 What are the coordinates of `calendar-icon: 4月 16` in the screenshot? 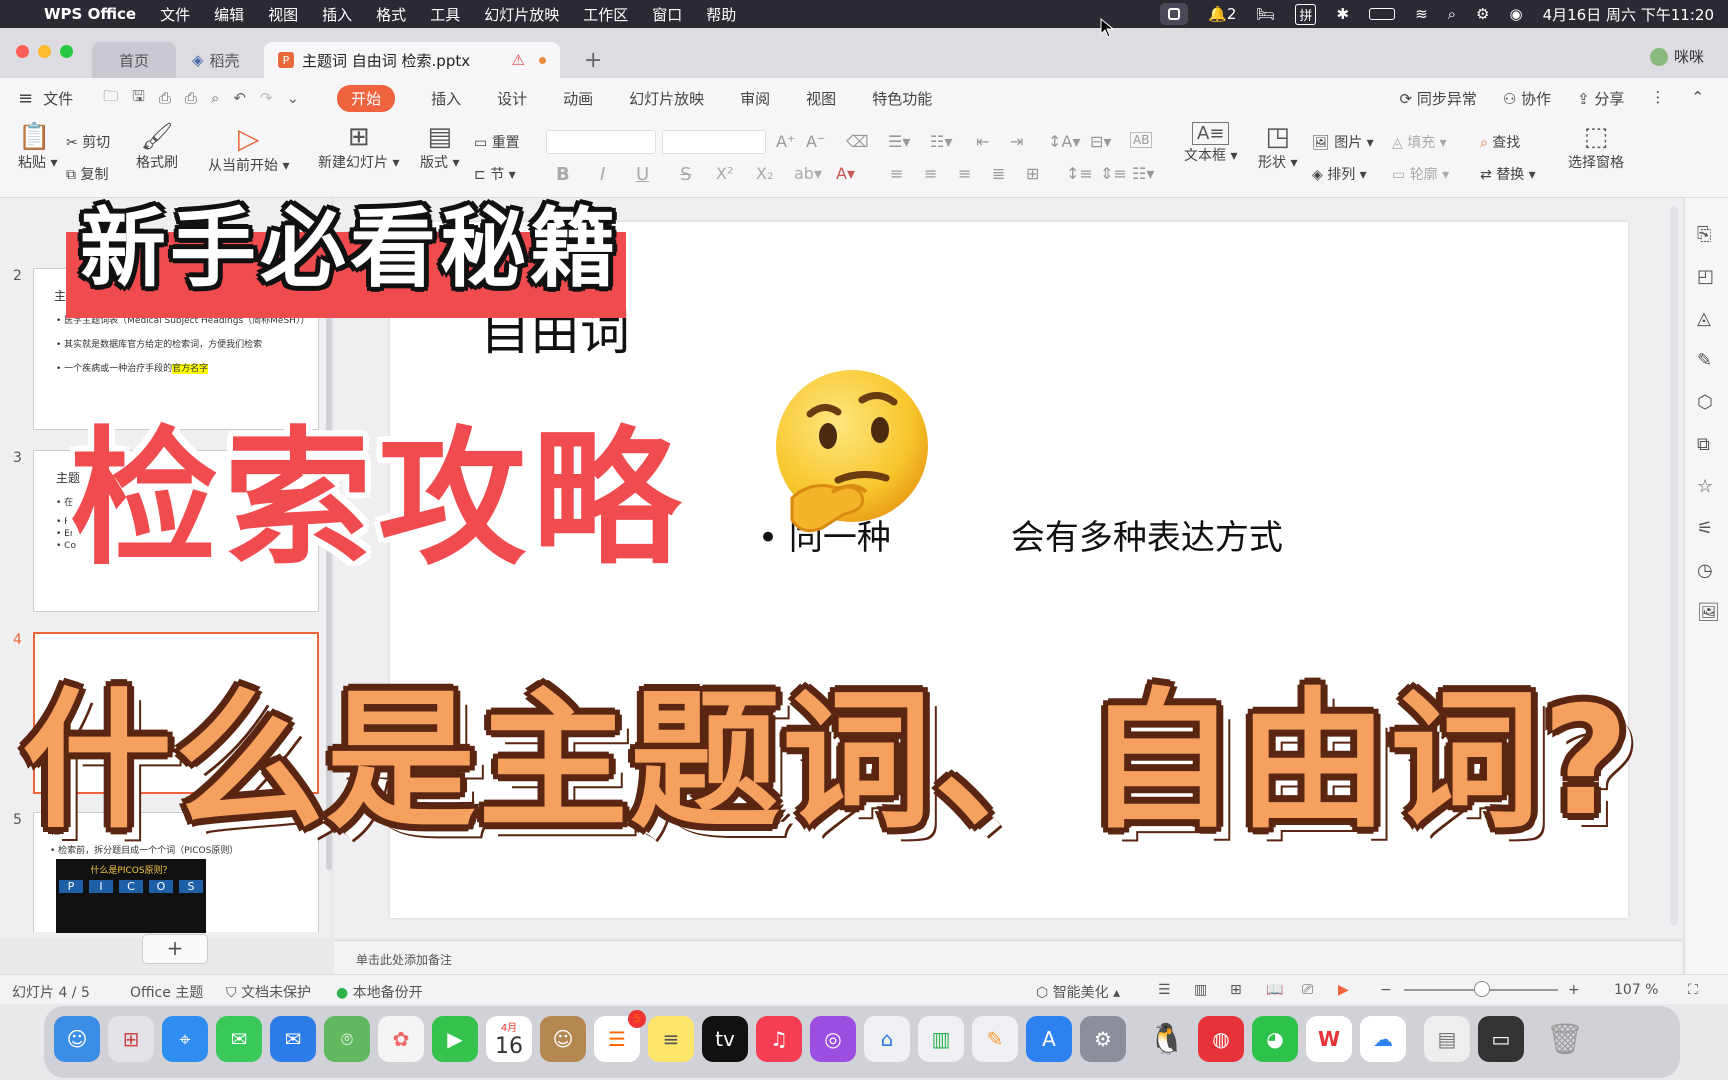 It's located at (509, 1039).